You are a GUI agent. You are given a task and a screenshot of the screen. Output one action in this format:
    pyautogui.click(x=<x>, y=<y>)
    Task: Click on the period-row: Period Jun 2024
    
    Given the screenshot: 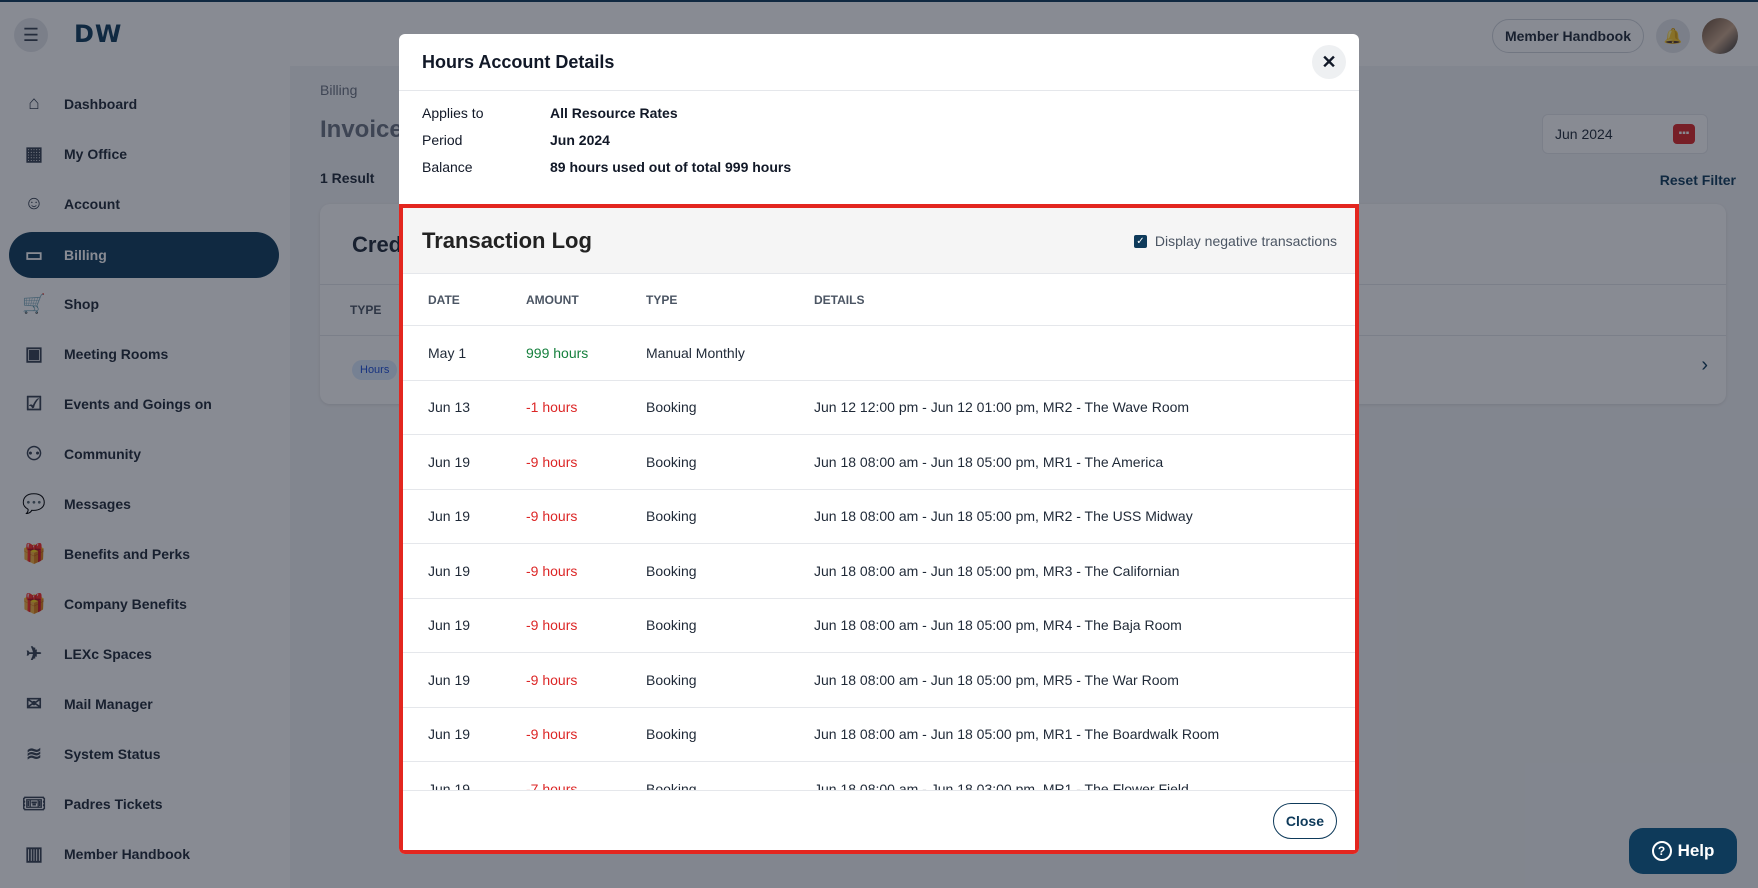 What is the action you would take?
    pyautogui.click(x=516, y=140)
    